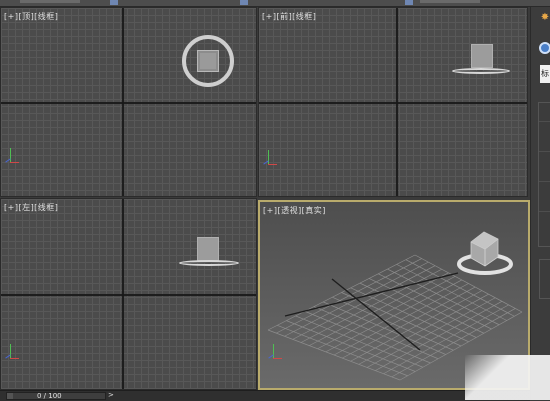 The height and width of the screenshot is (401, 550). Describe the element at coordinates (49, 396) in the screenshot. I see `time-slider-label: 0 / 100` at that location.